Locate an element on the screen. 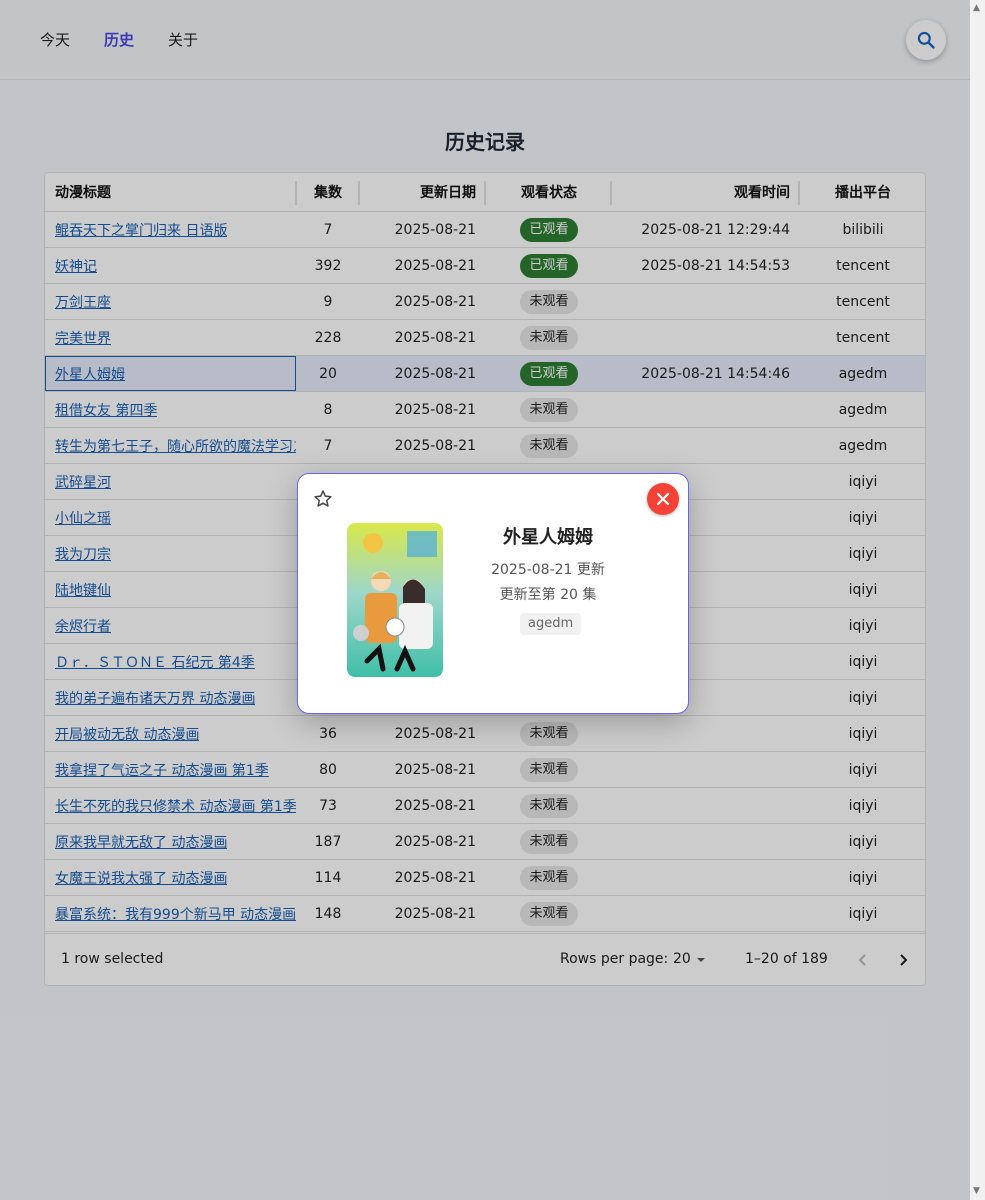  dialog-episode-info: 更新至第 20 集 is located at coordinates (548, 595).